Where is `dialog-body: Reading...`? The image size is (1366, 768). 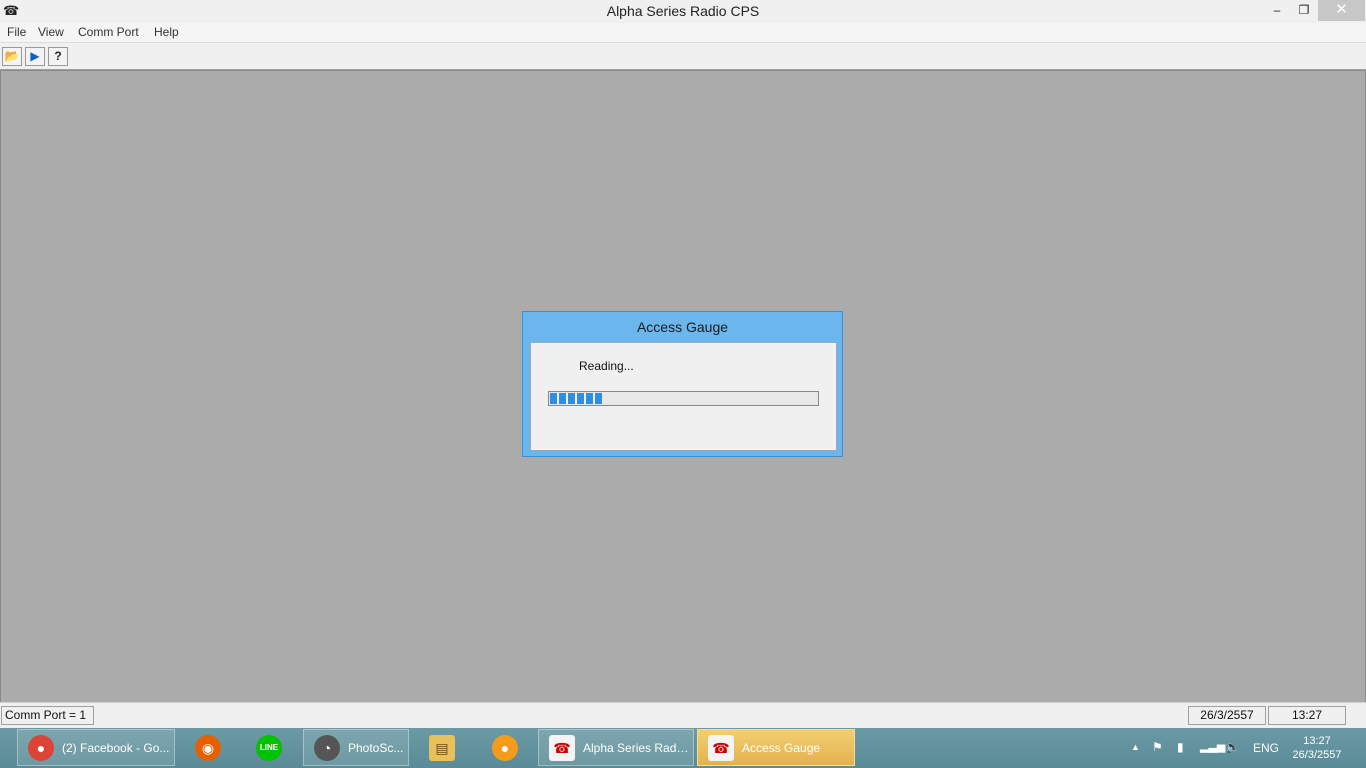 dialog-body: Reading... is located at coordinates (683, 396).